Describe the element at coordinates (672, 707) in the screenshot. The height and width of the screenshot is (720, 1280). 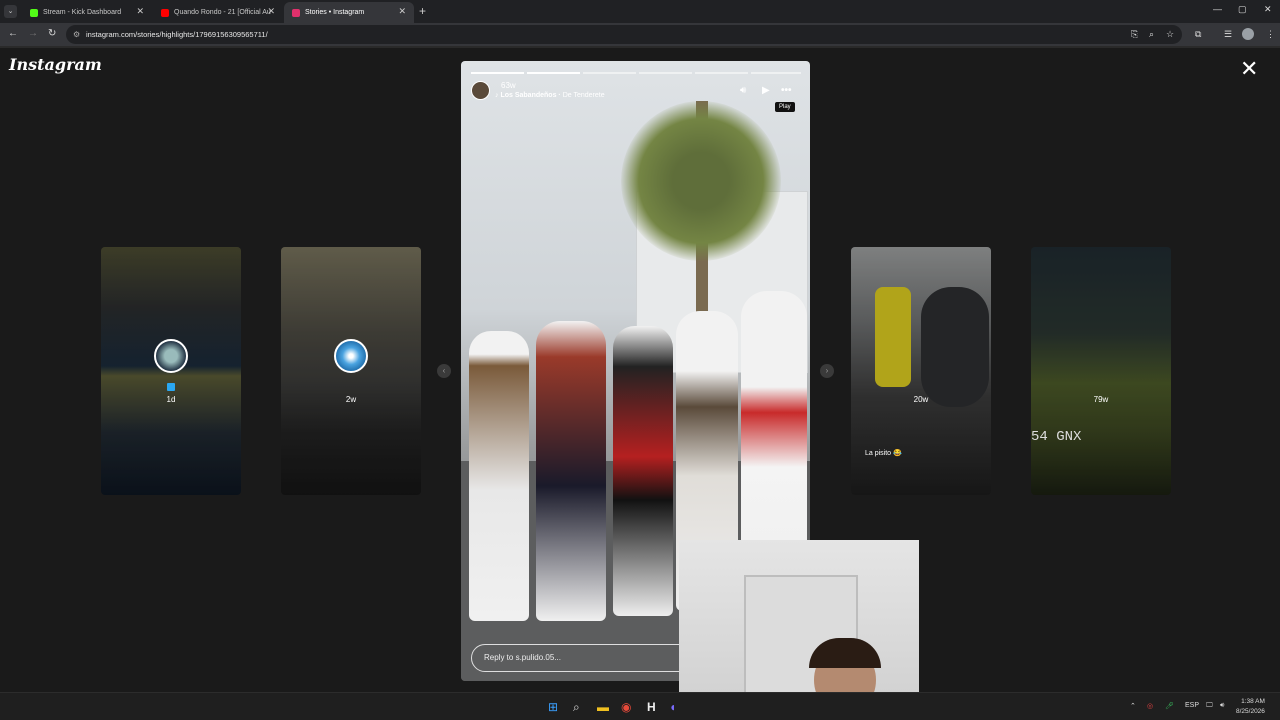
I see `discord-icon: ◖` at that location.